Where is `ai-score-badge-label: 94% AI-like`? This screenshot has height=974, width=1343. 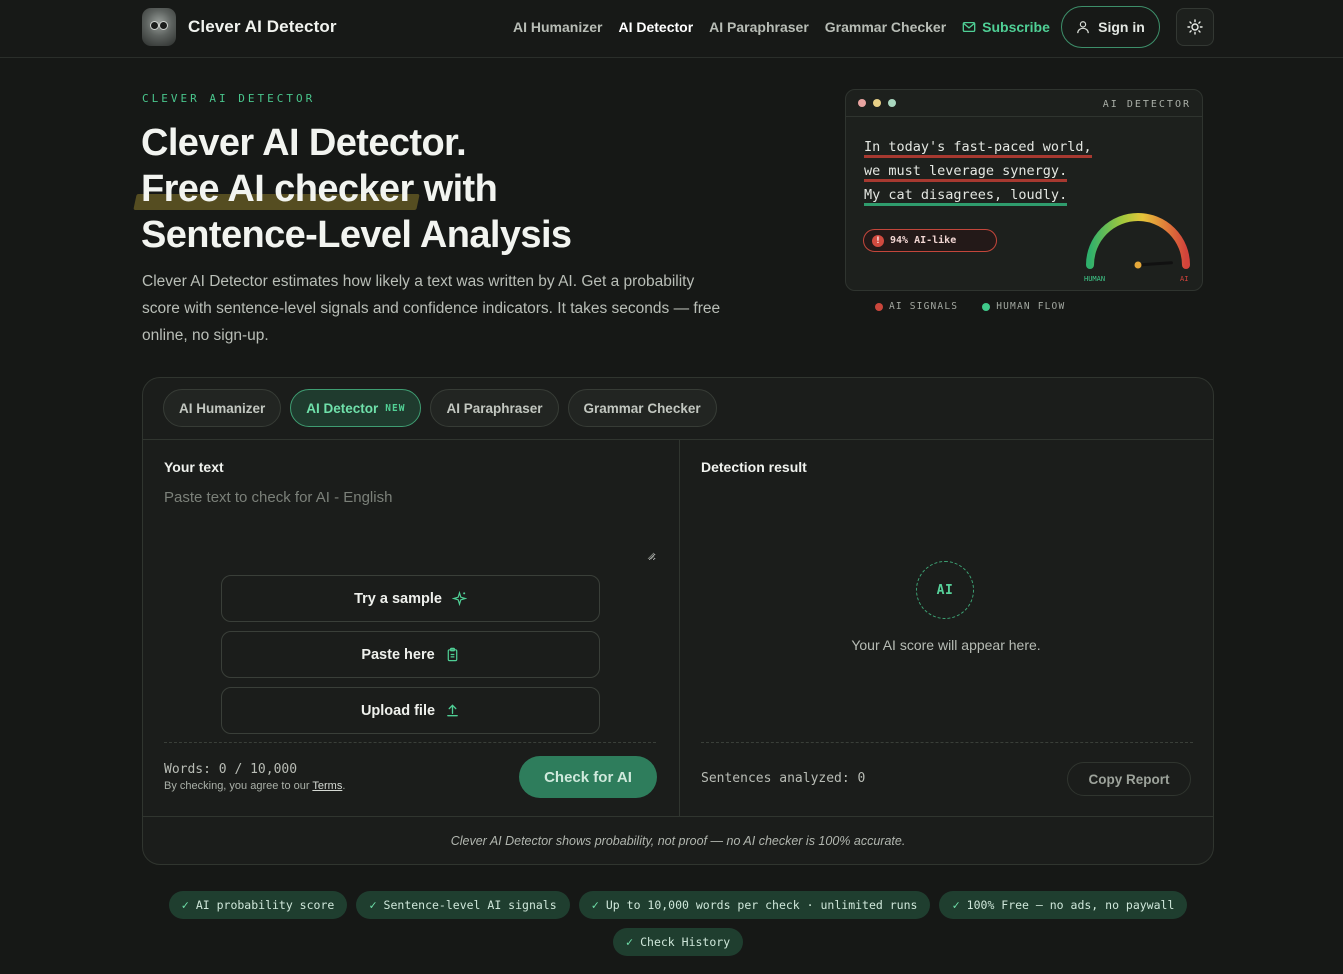 ai-score-badge-label: 94% AI-like is located at coordinates (923, 240).